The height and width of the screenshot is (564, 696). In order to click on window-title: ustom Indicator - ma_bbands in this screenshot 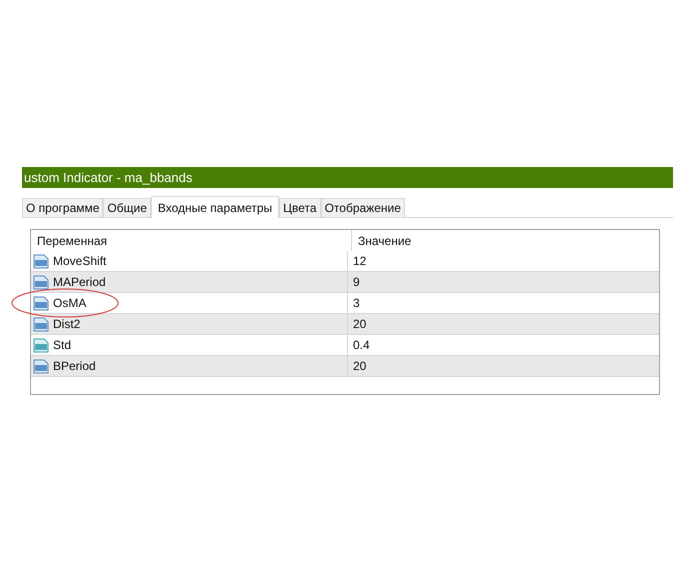, I will do `click(107, 177)`.